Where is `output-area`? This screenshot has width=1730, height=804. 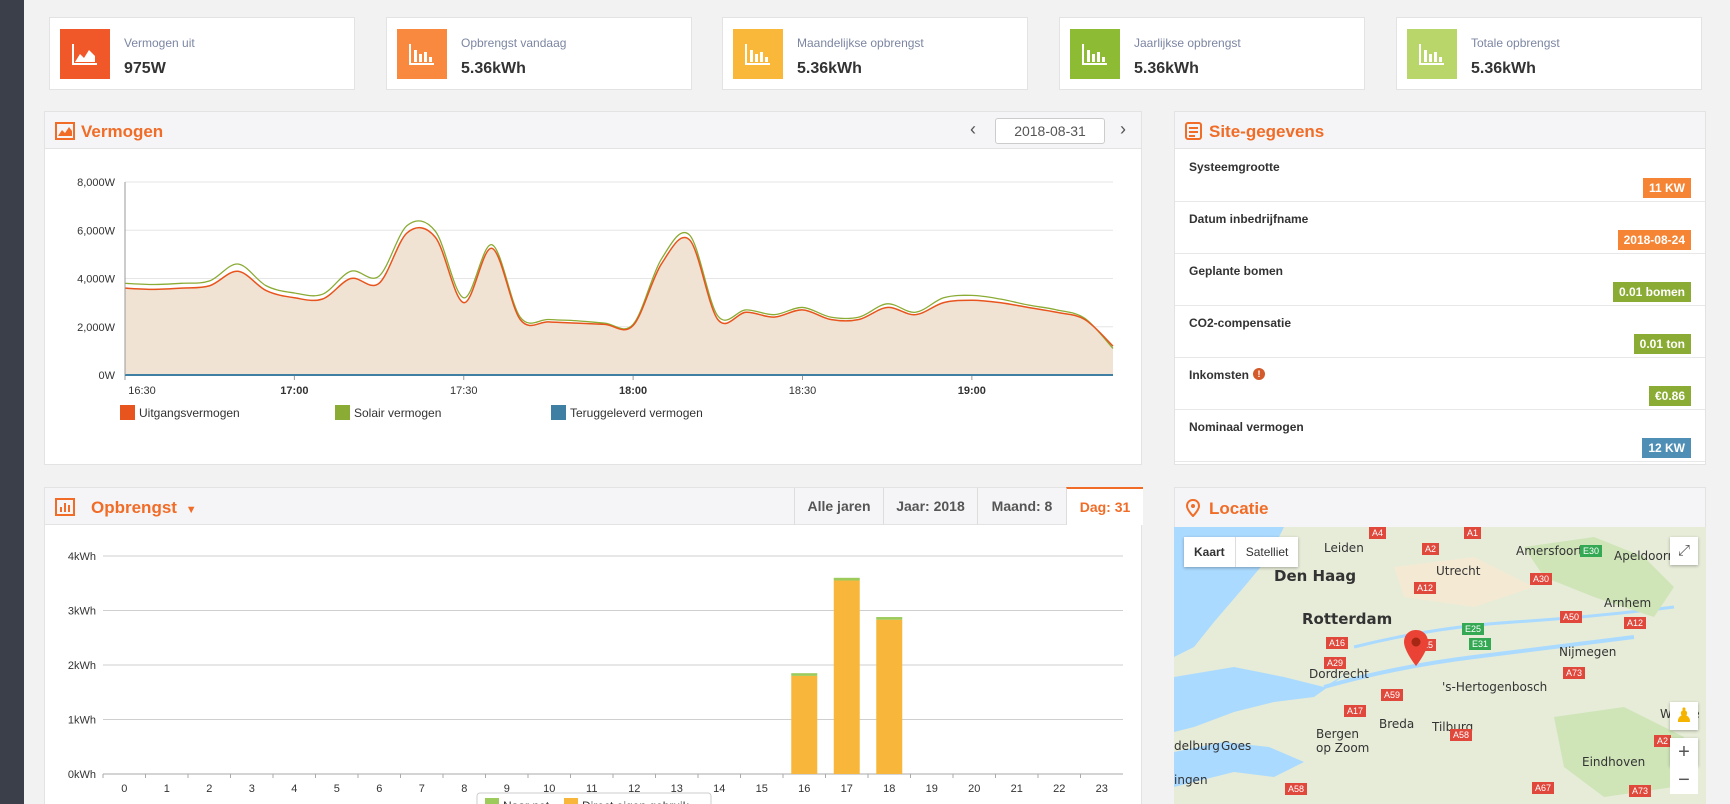
output-area is located at coordinates (619, 301).